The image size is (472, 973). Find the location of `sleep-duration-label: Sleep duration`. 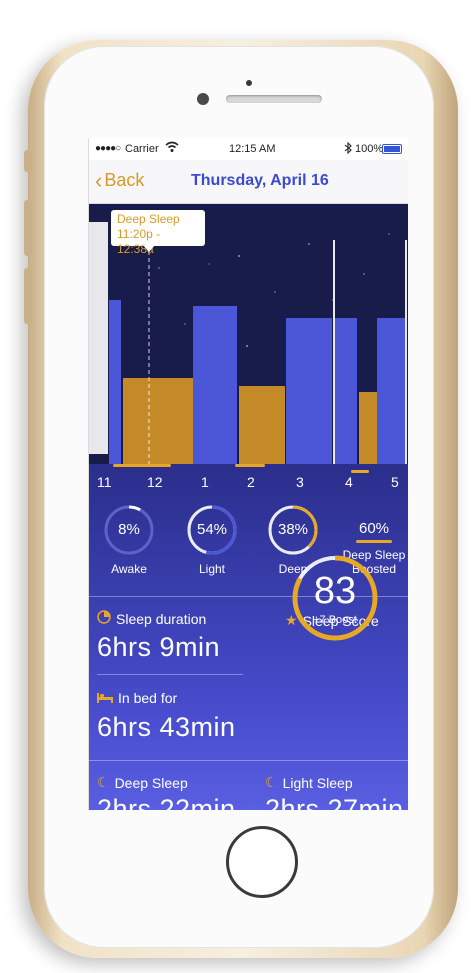

sleep-duration-label: Sleep duration is located at coordinates (151, 618).